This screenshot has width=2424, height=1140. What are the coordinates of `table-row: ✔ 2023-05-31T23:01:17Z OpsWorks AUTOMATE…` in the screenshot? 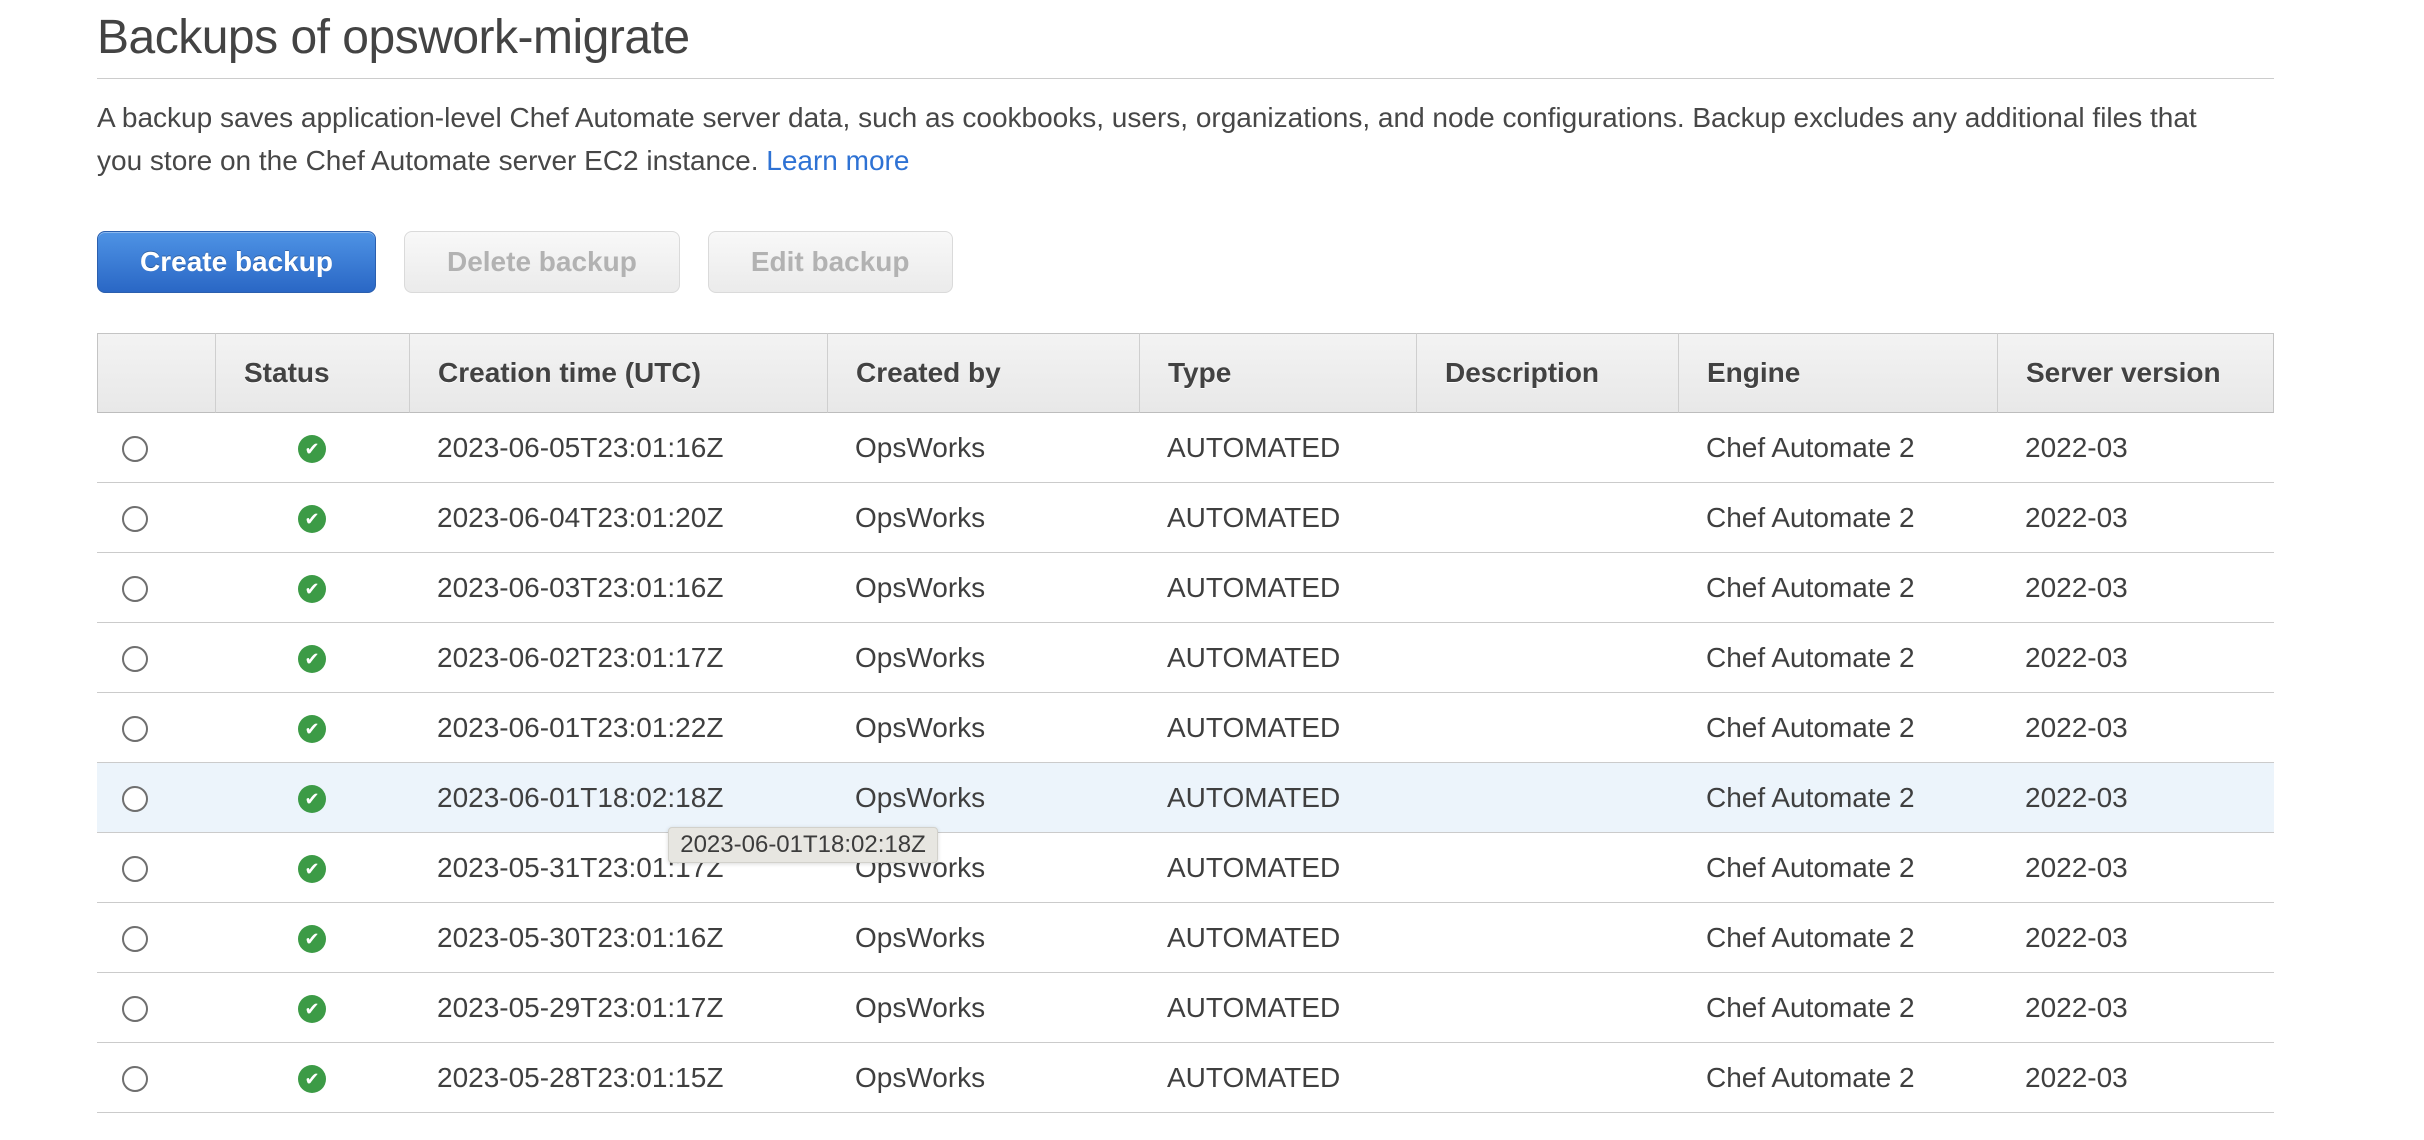 It's located at (1185, 868).